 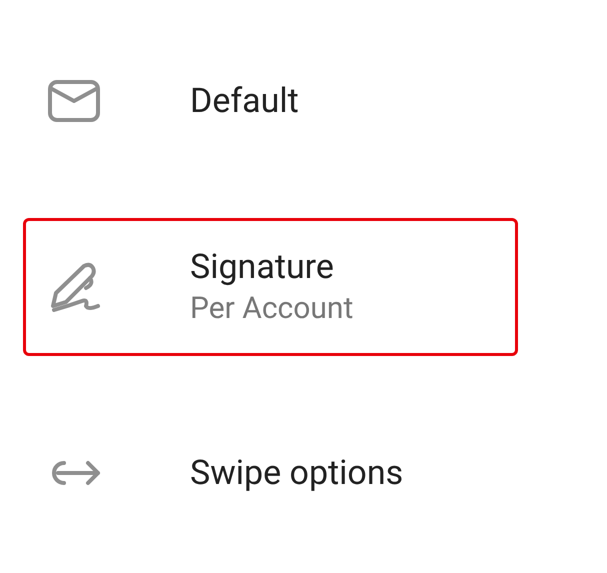 I want to click on item-title: Swipe options, so click(x=297, y=473).